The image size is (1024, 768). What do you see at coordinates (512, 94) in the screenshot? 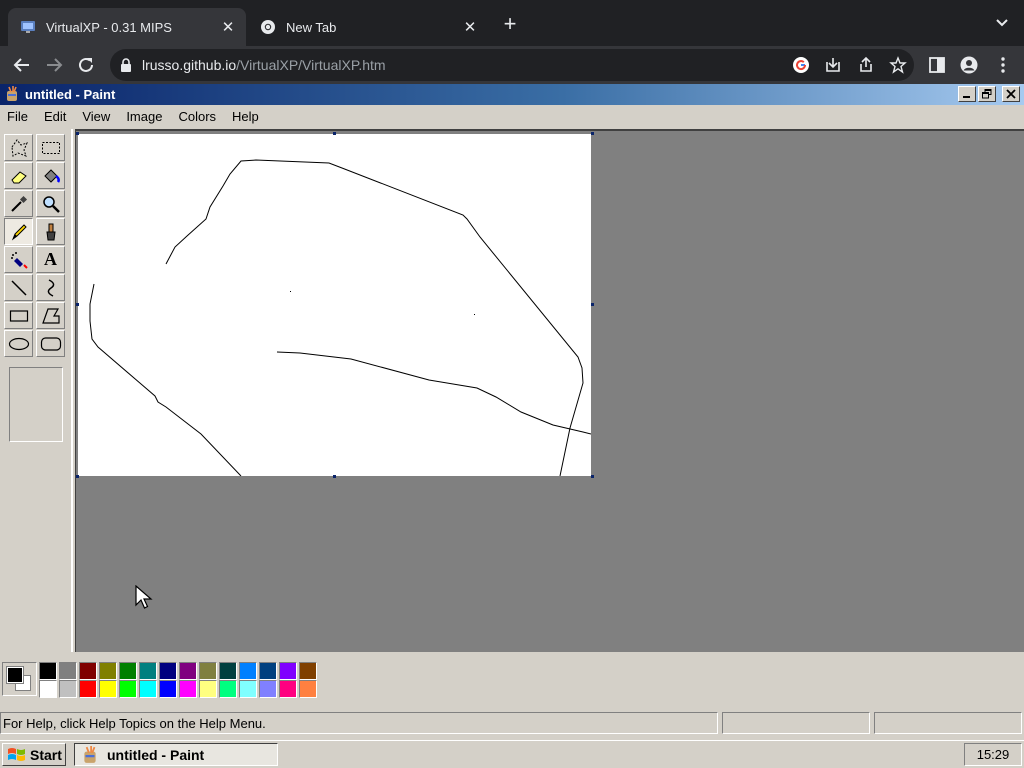
I see `paint-title-bar: untitled - Paint` at bounding box center [512, 94].